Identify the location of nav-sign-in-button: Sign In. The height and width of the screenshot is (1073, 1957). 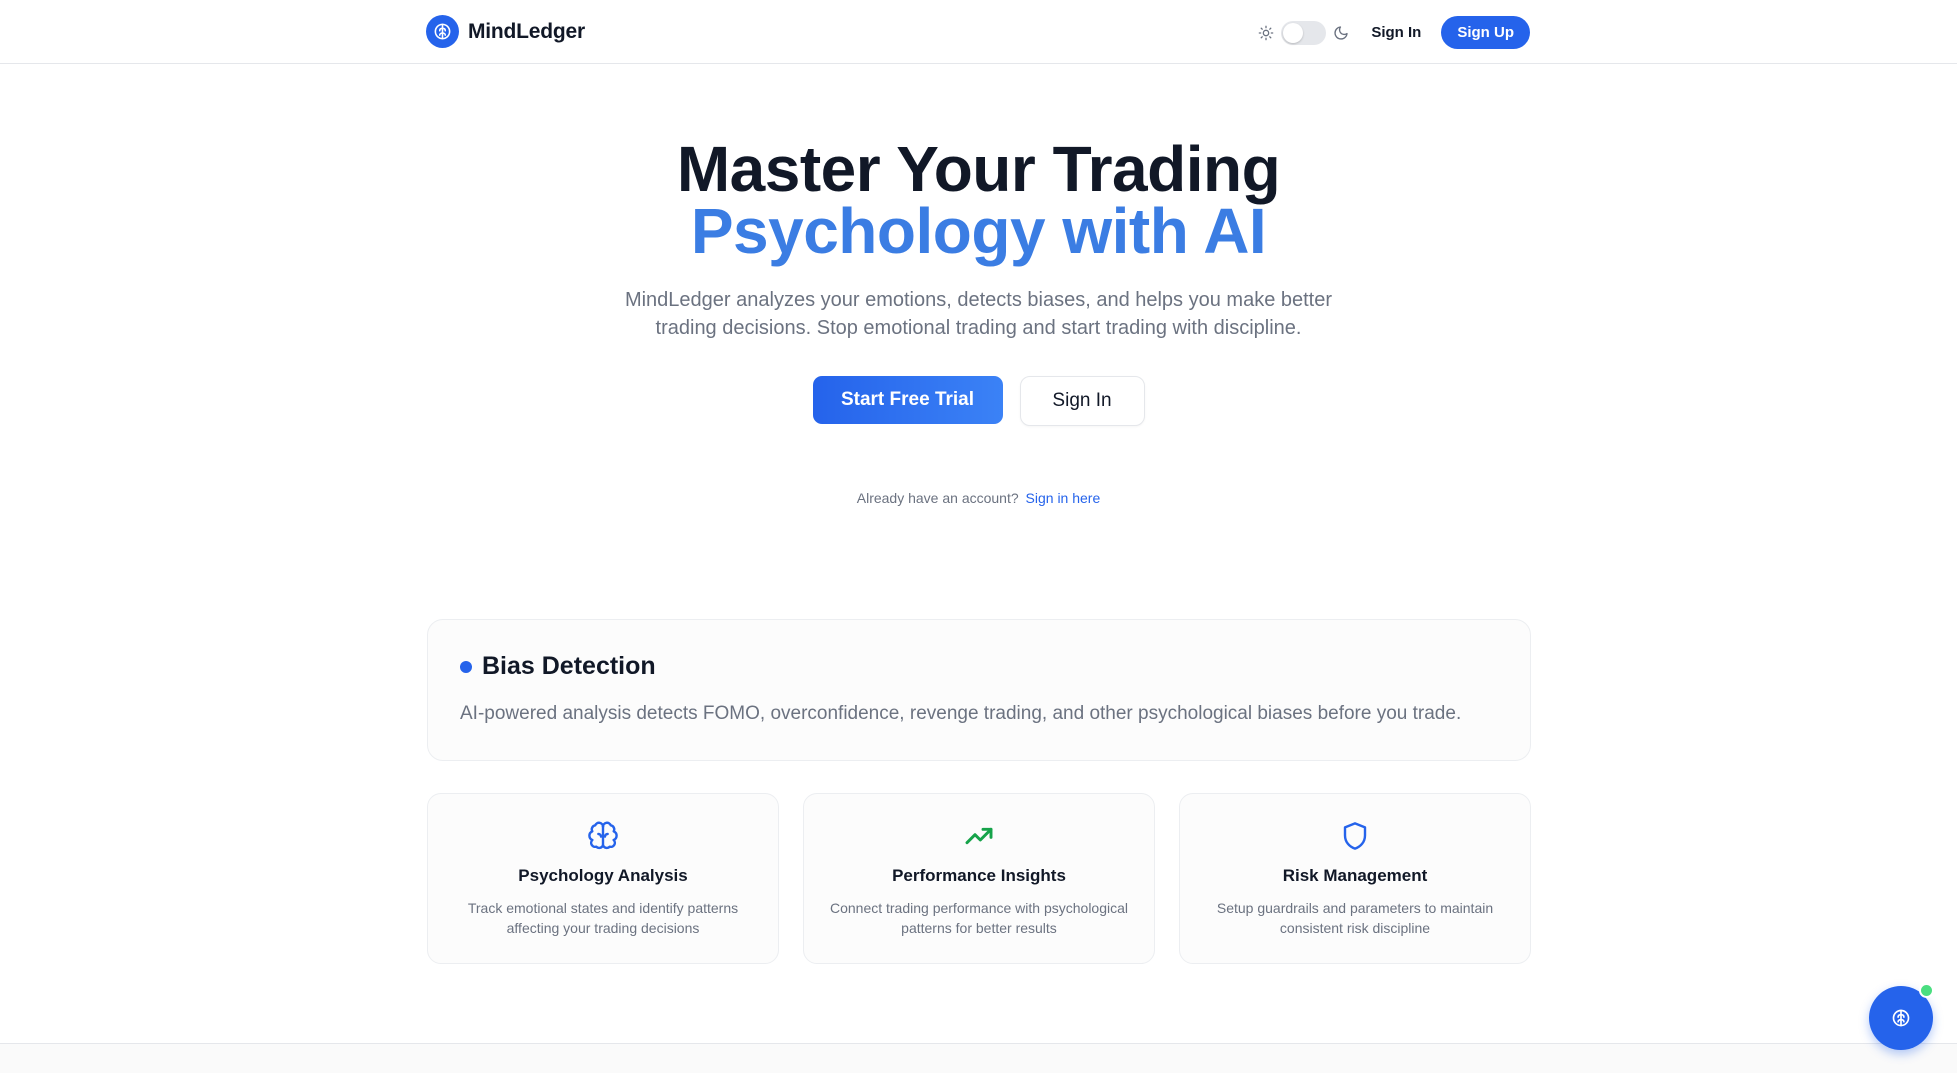
(1396, 32).